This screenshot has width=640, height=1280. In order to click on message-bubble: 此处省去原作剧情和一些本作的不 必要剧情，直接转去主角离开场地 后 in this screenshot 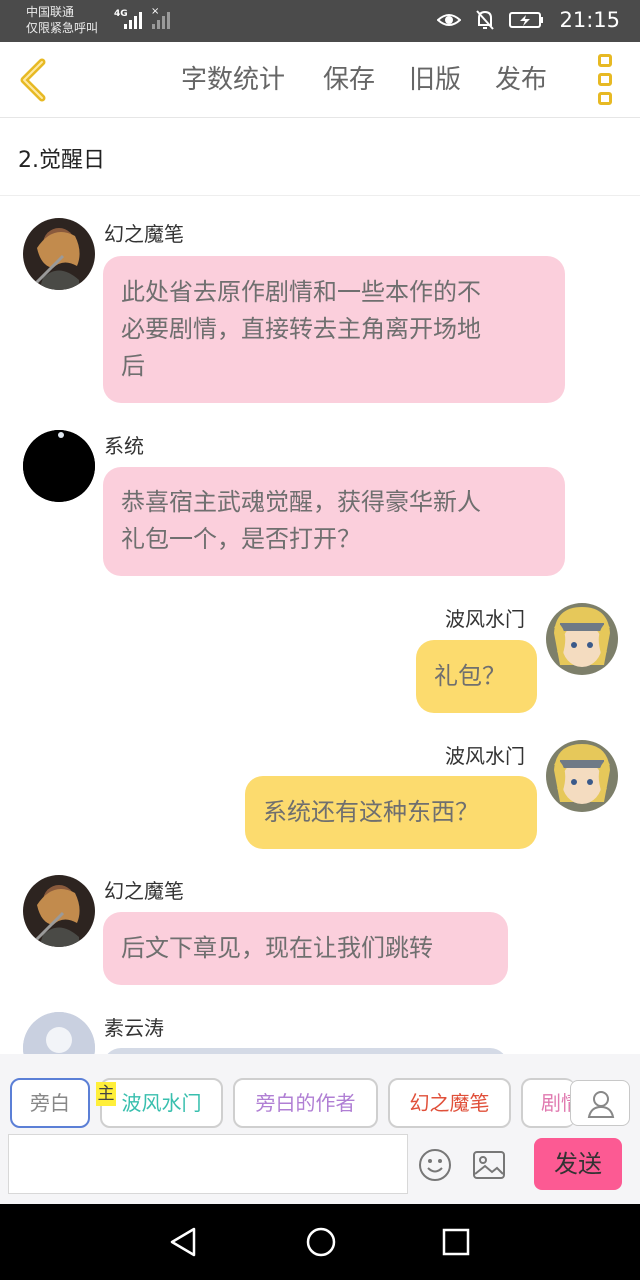, I will do `click(334, 329)`.